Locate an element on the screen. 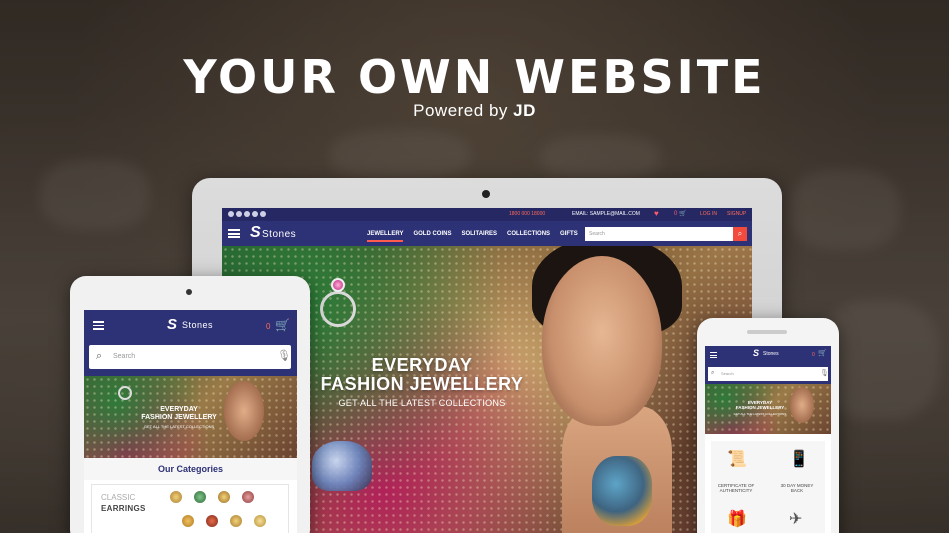 The image size is (949, 533). twitter-icon is located at coordinates (239, 214).